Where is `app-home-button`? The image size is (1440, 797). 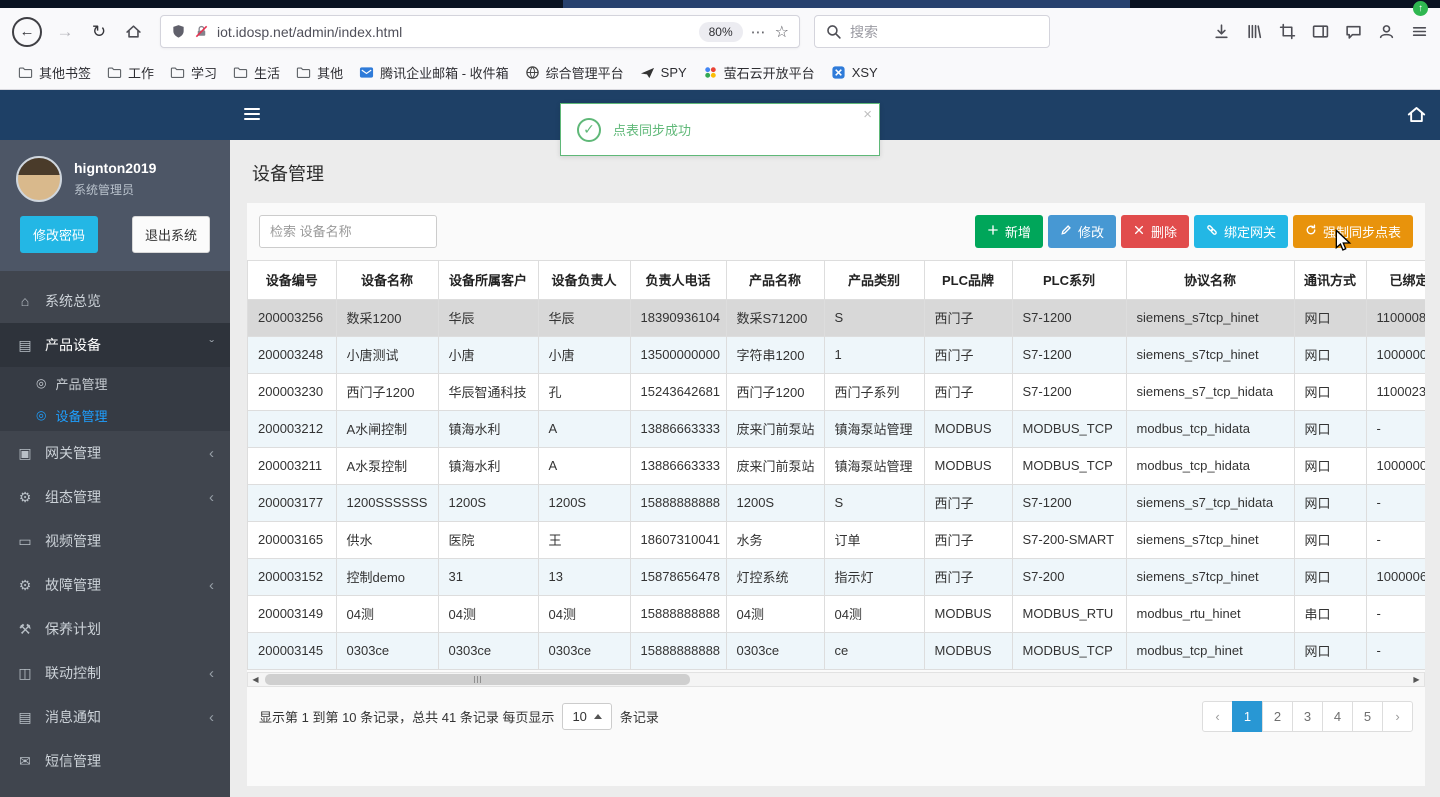 app-home-button is located at coordinates (1416, 117).